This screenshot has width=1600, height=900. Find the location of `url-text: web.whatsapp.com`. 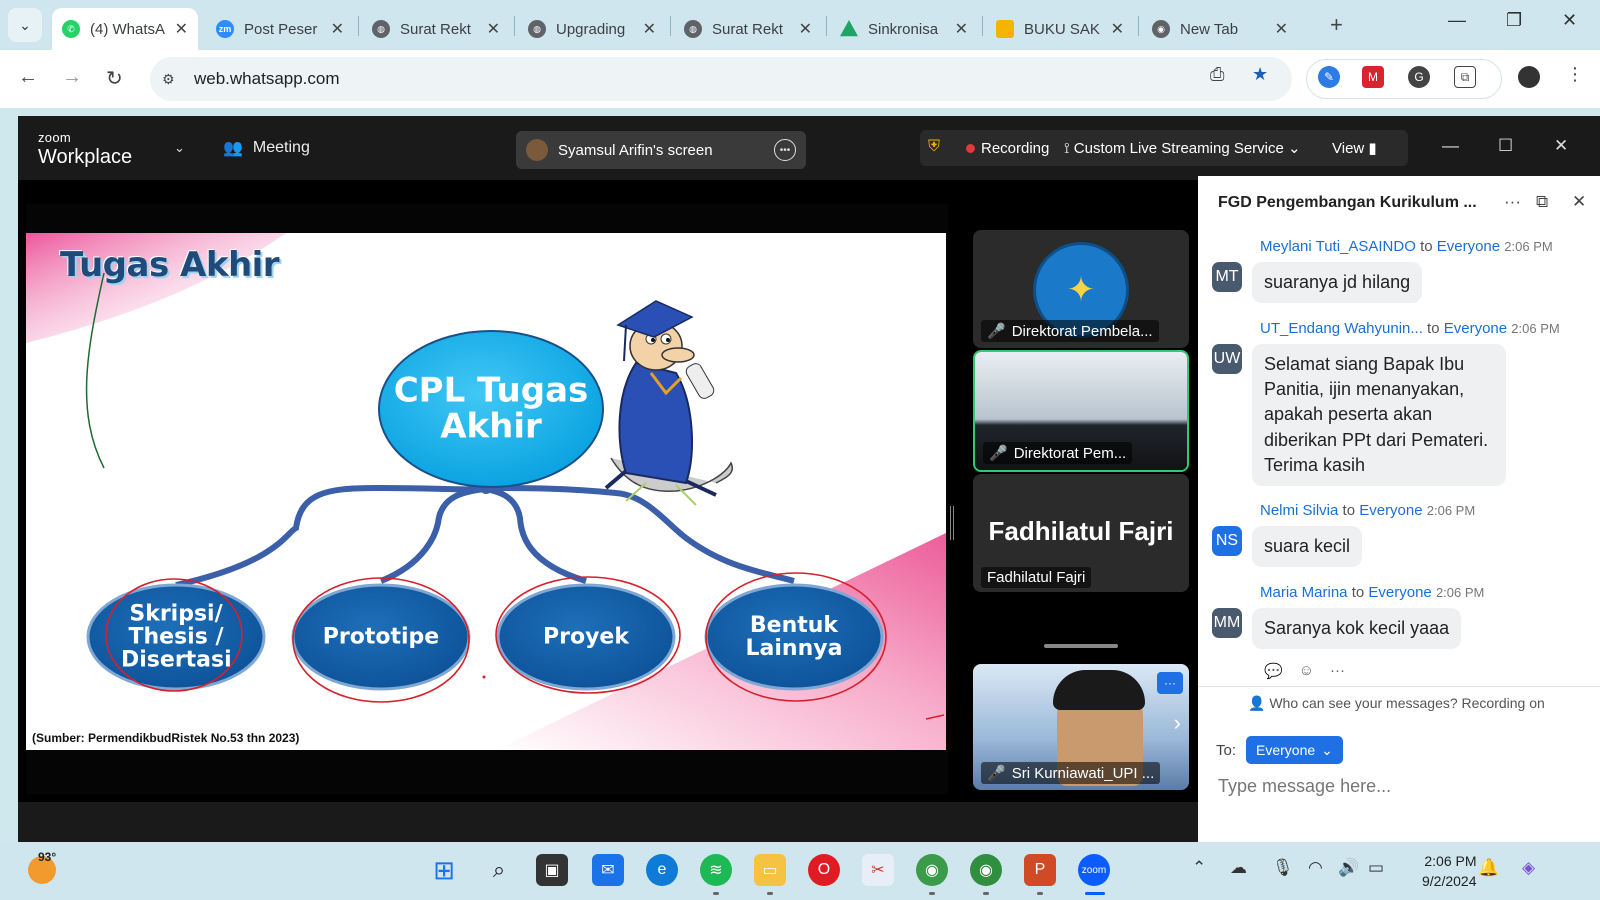

url-text: web.whatsapp.com is located at coordinates (267, 79).